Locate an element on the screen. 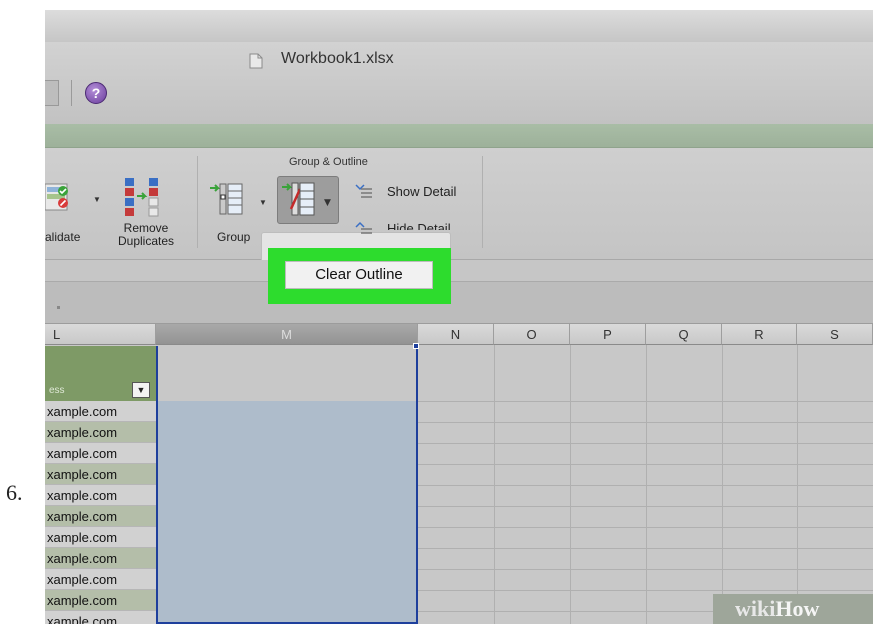  ribbon-tab-strip is located at coordinates (459, 136).